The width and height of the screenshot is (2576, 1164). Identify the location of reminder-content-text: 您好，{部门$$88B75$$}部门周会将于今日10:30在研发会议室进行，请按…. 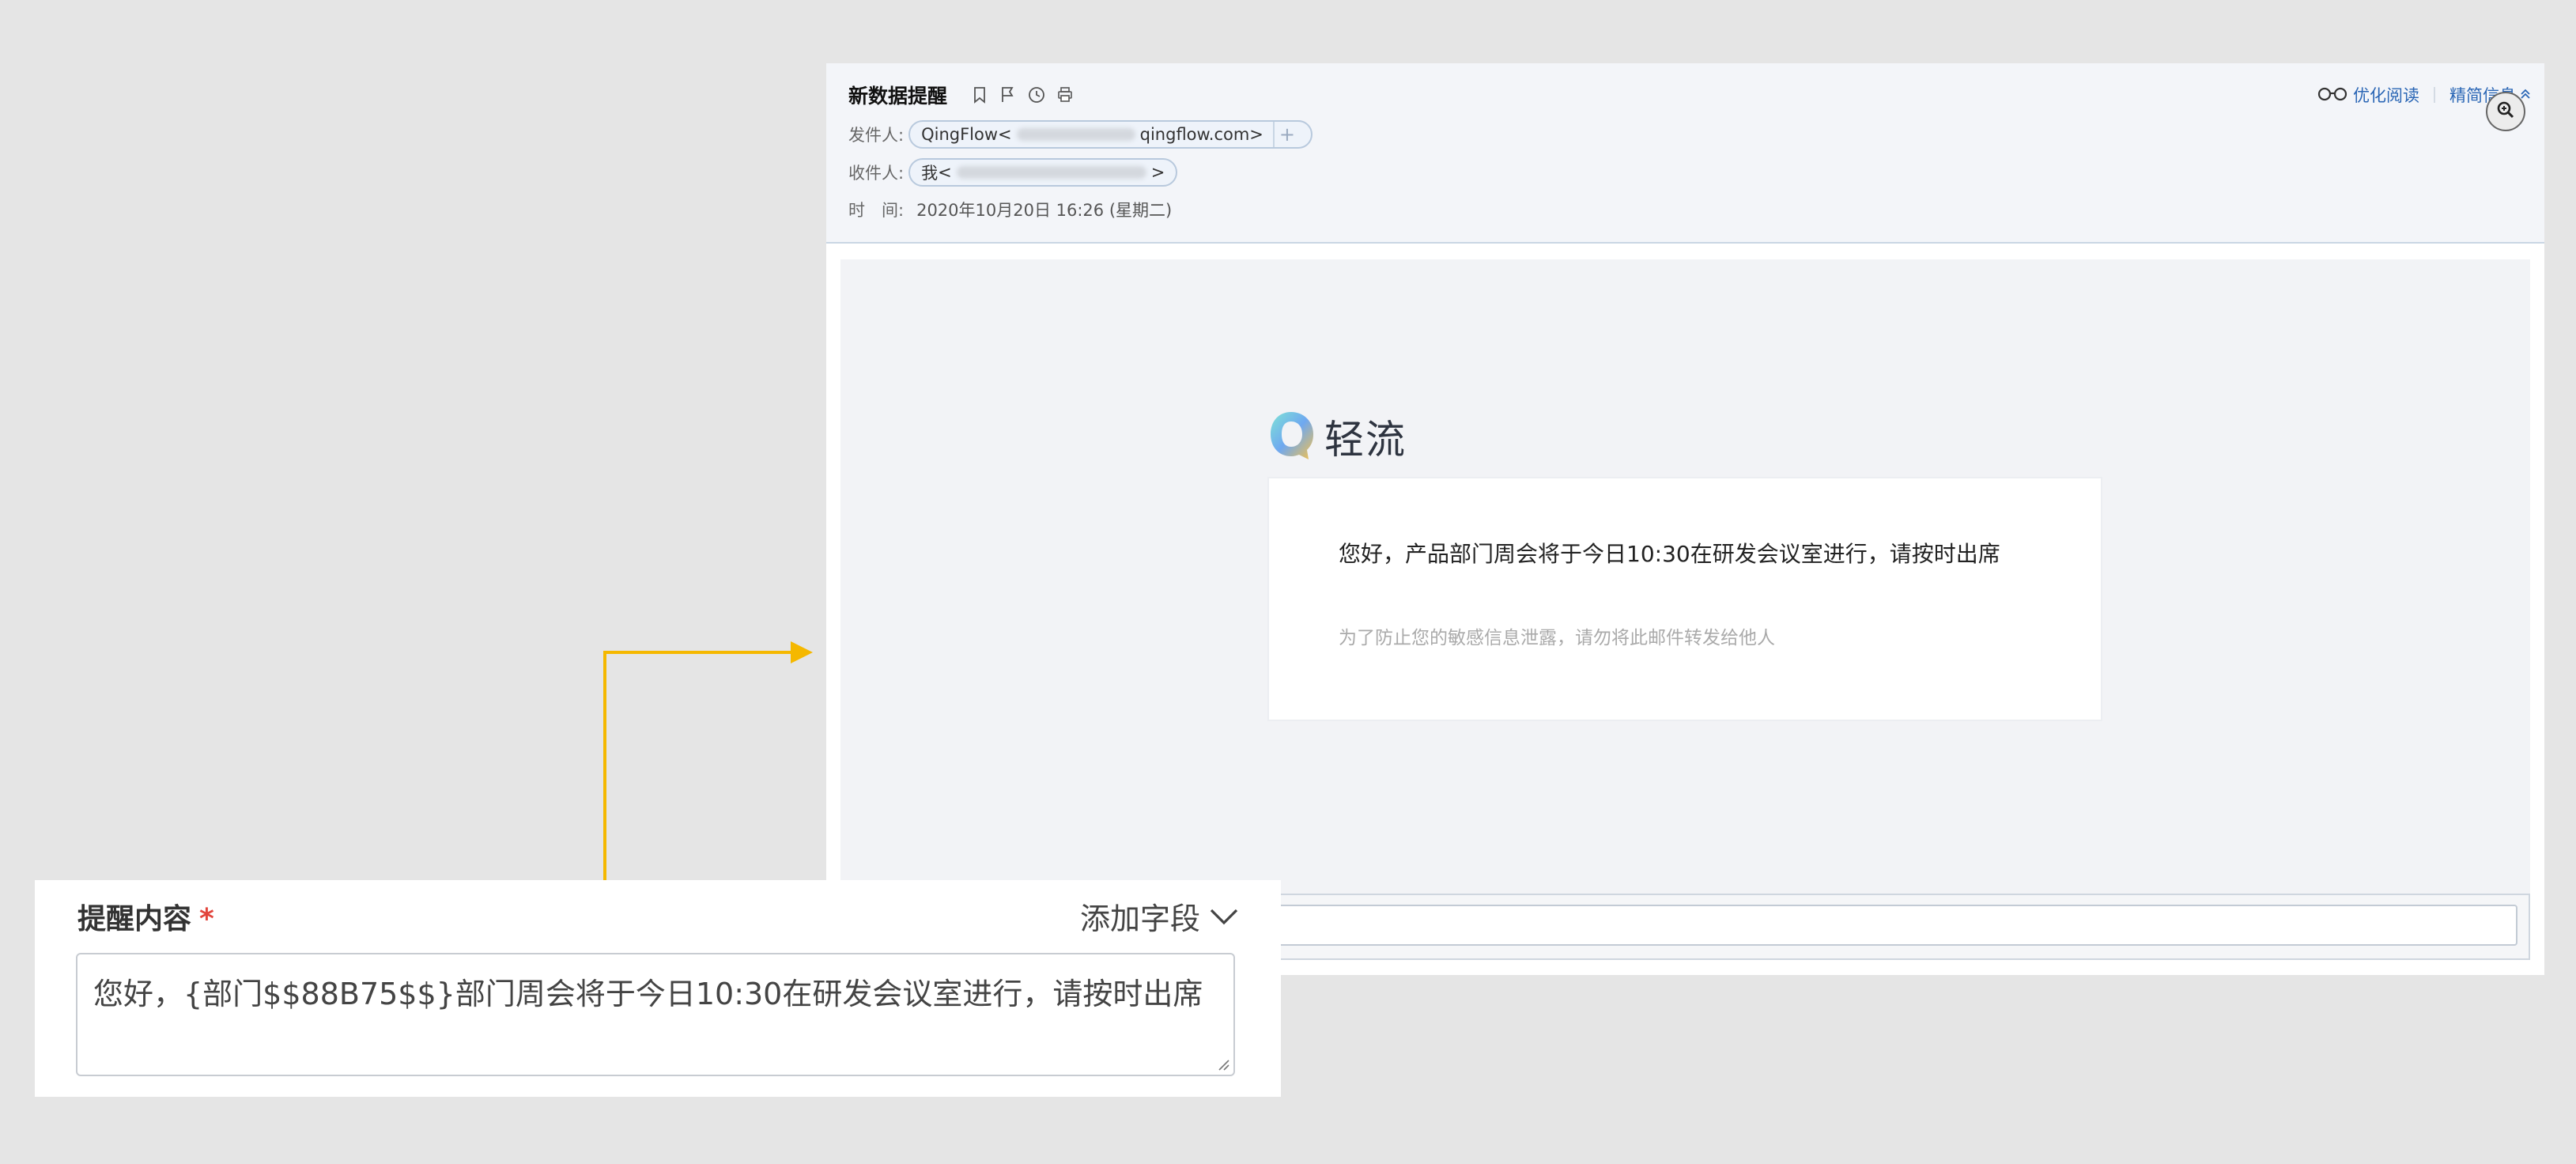
(648, 994).